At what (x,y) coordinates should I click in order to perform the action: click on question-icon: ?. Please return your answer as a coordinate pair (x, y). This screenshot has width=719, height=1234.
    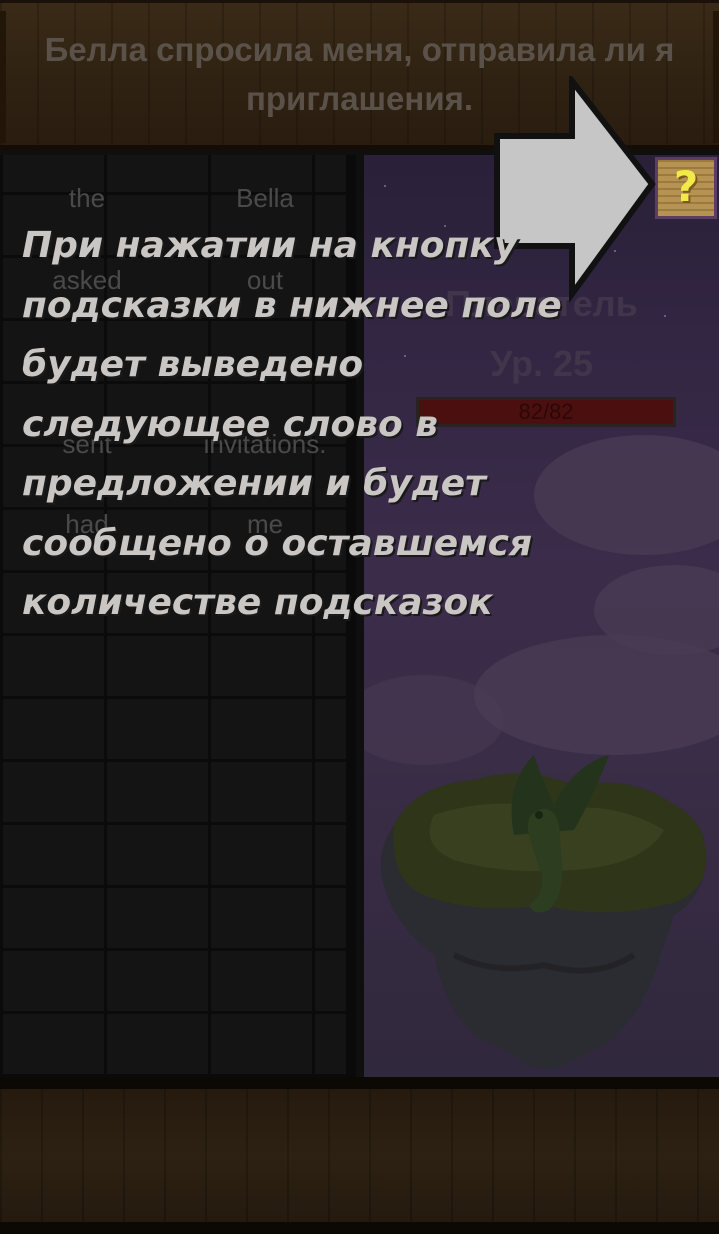
    Looking at the image, I should click on (686, 186).